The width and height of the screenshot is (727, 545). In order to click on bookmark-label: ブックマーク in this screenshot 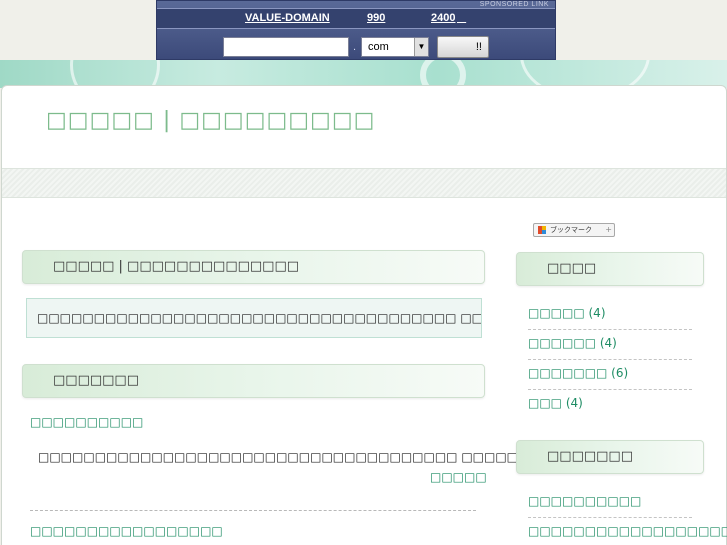, I will do `click(571, 230)`.